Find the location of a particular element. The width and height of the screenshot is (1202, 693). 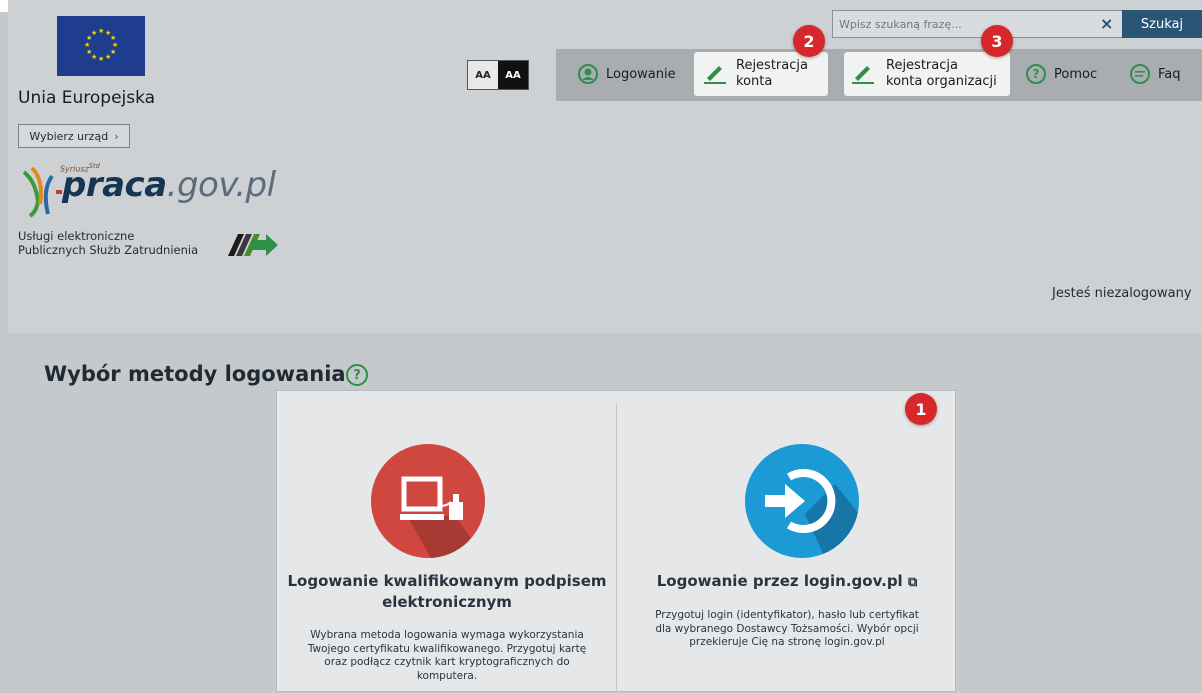

page-title: Wybór metody logowania is located at coordinates (195, 374).